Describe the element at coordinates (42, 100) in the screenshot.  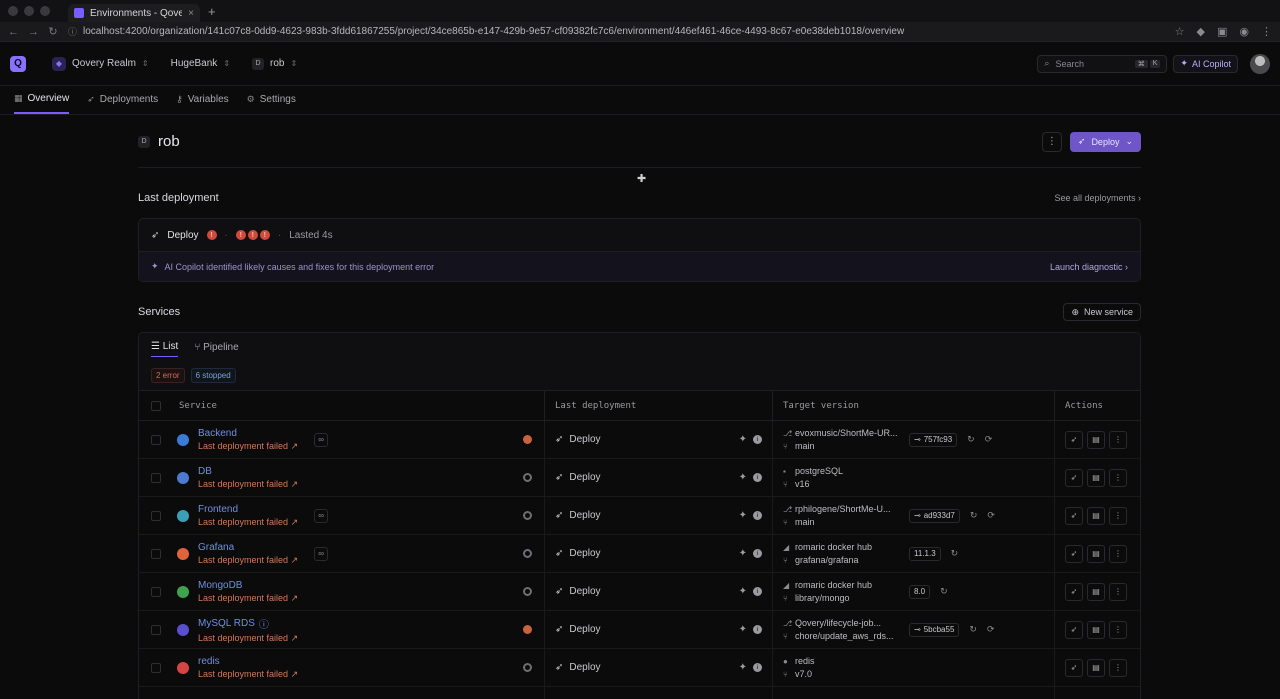
I see `tab-overview: ▦ Overview` at that location.